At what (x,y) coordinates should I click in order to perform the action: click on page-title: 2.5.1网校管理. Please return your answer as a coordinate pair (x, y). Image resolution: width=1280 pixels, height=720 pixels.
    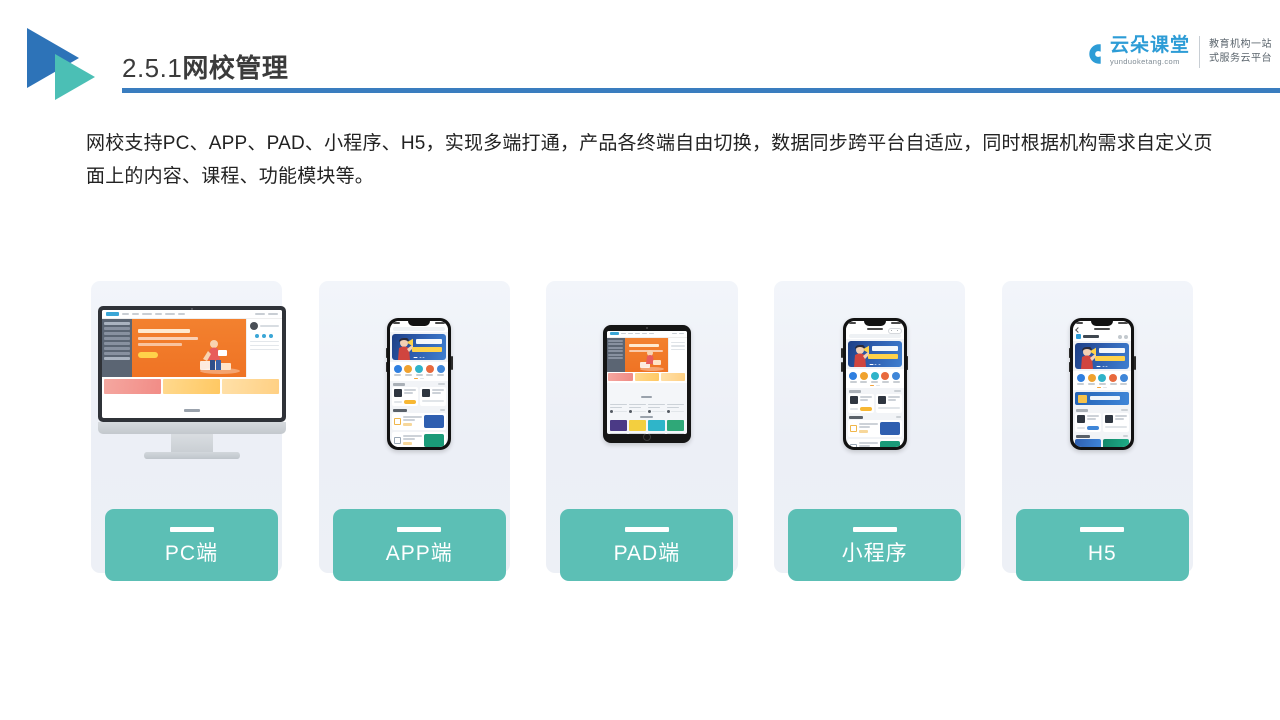
    Looking at the image, I should click on (205, 66).